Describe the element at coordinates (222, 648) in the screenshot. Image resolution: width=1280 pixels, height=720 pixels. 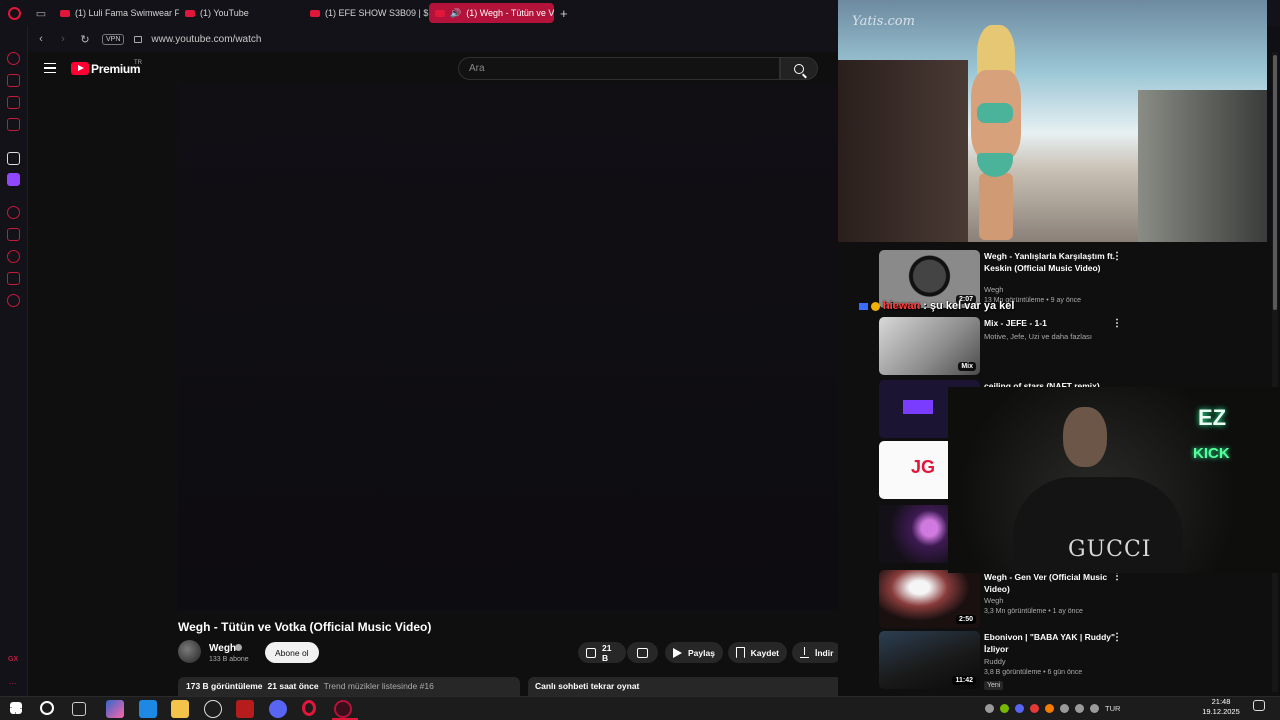
I see `channel-name: Wegh` at that location.